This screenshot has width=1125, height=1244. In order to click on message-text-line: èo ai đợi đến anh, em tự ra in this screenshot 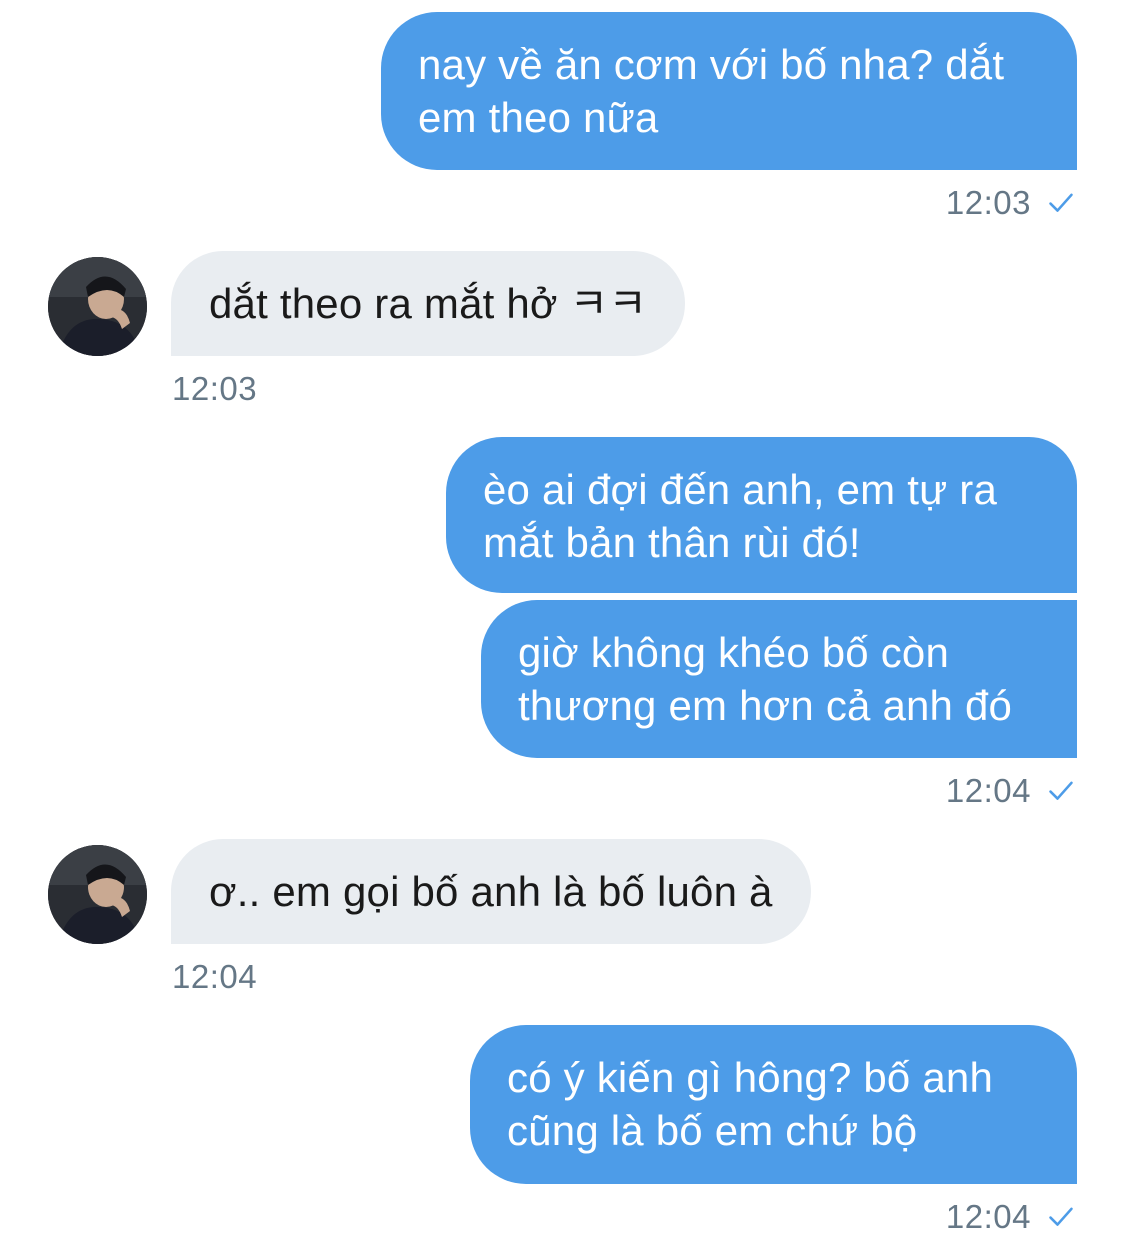, I will do `click(740, 489)`.